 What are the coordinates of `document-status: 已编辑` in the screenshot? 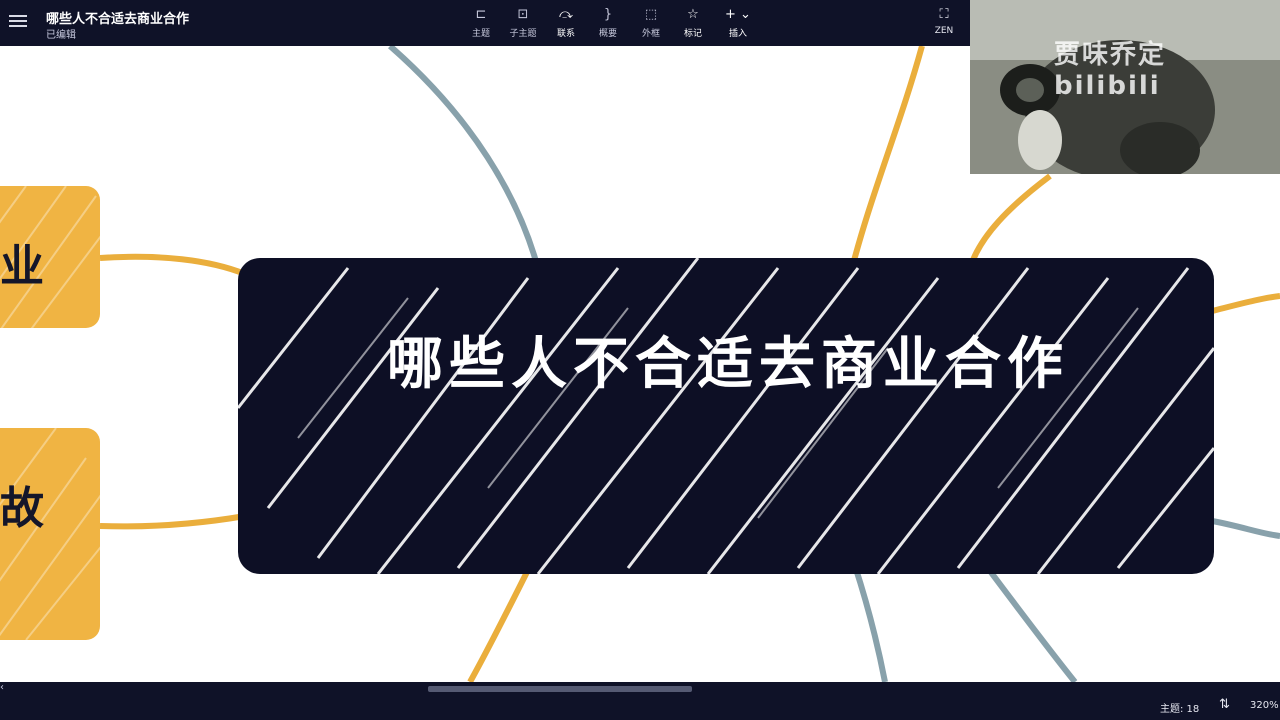 It's located at (61, 35).